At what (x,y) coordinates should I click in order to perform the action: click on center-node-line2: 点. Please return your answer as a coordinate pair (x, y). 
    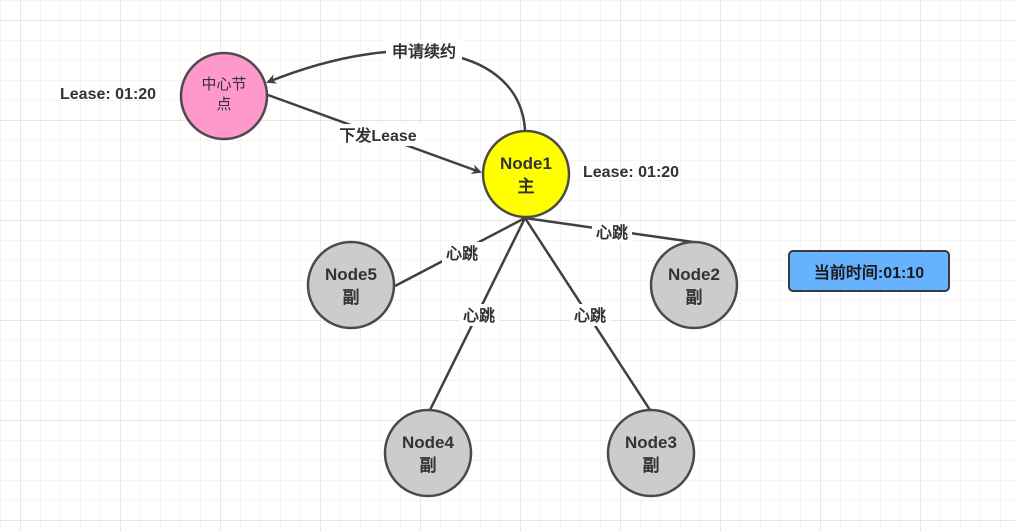
    Looking at the image, I should click on (223, 104).